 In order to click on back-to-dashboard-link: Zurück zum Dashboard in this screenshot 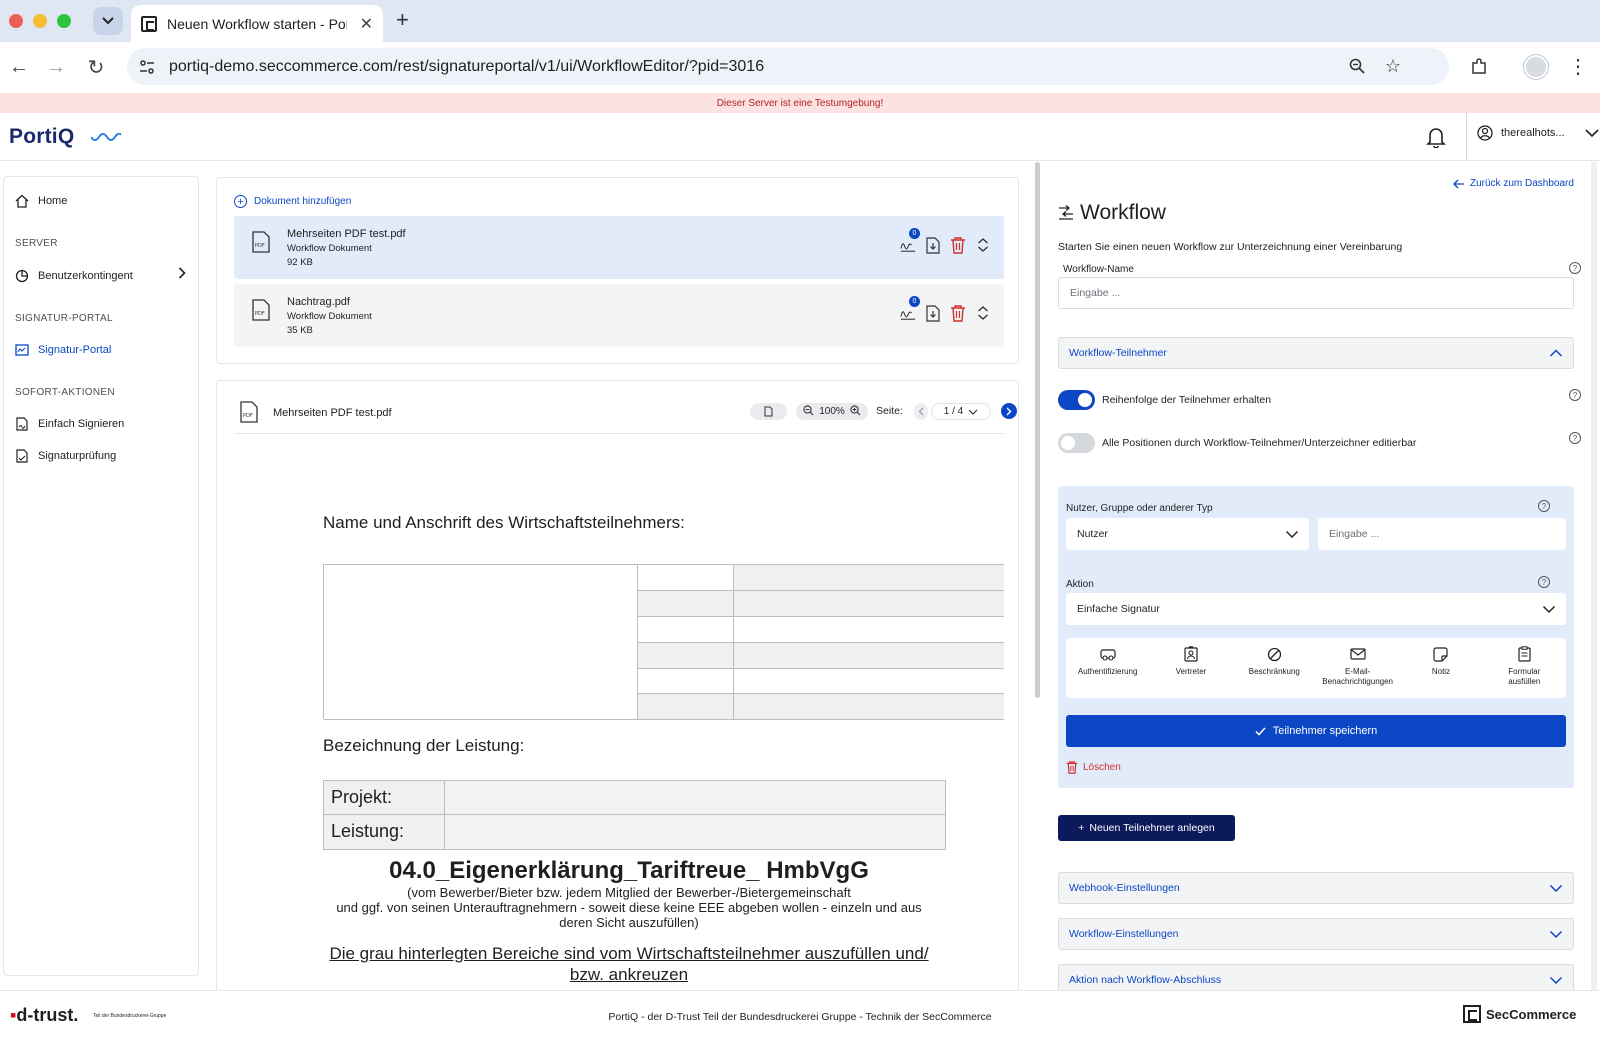, I will do `click(1513, 183)`.